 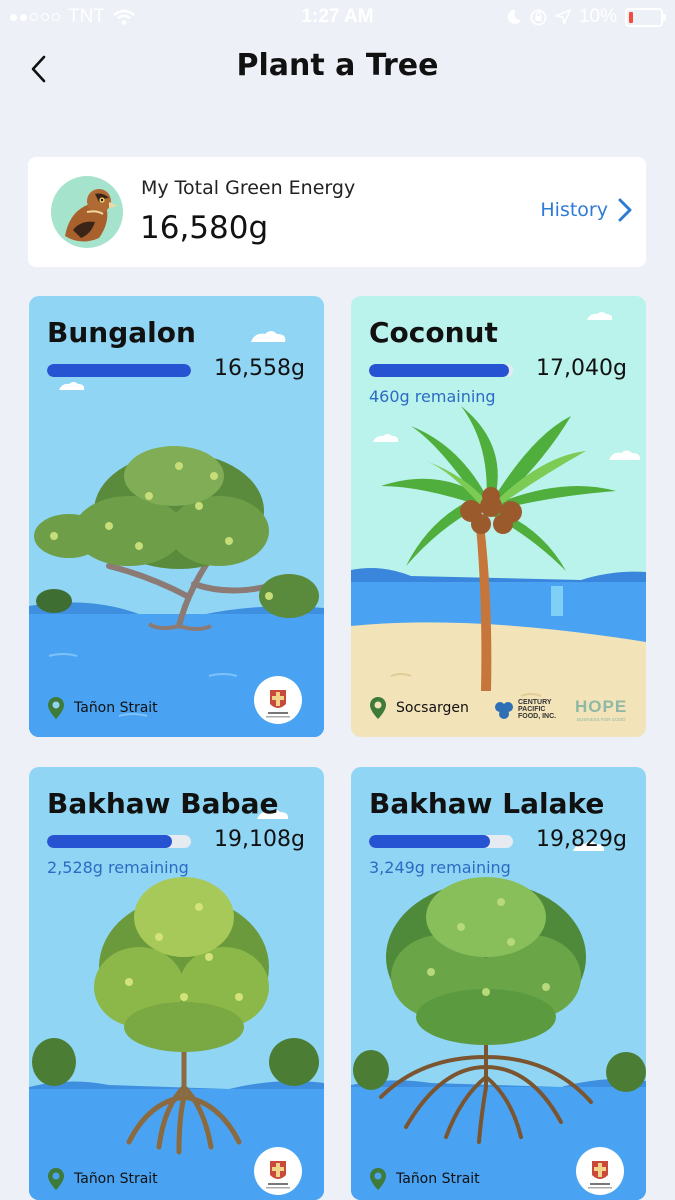 I want to click on remaining-text: 2,528g remaining, so click(x=118, y=867).